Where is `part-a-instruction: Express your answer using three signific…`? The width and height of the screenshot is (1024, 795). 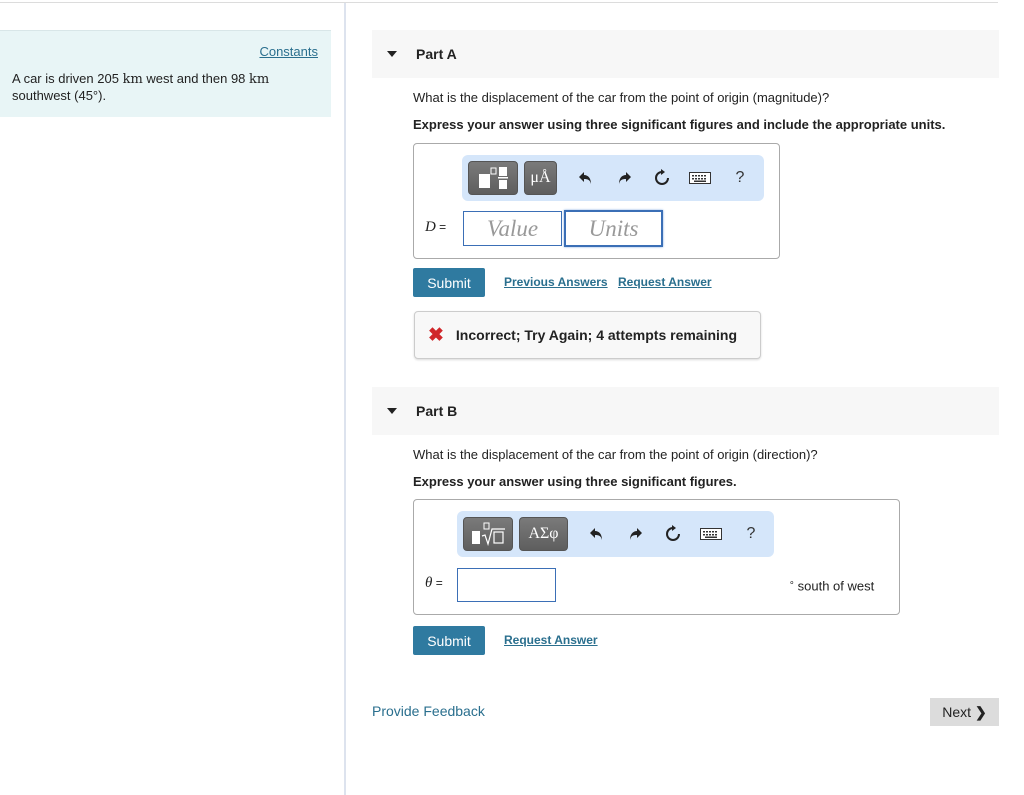 part-a-instruction: Express your answer using three signific… is located at coordinates (679, 124).